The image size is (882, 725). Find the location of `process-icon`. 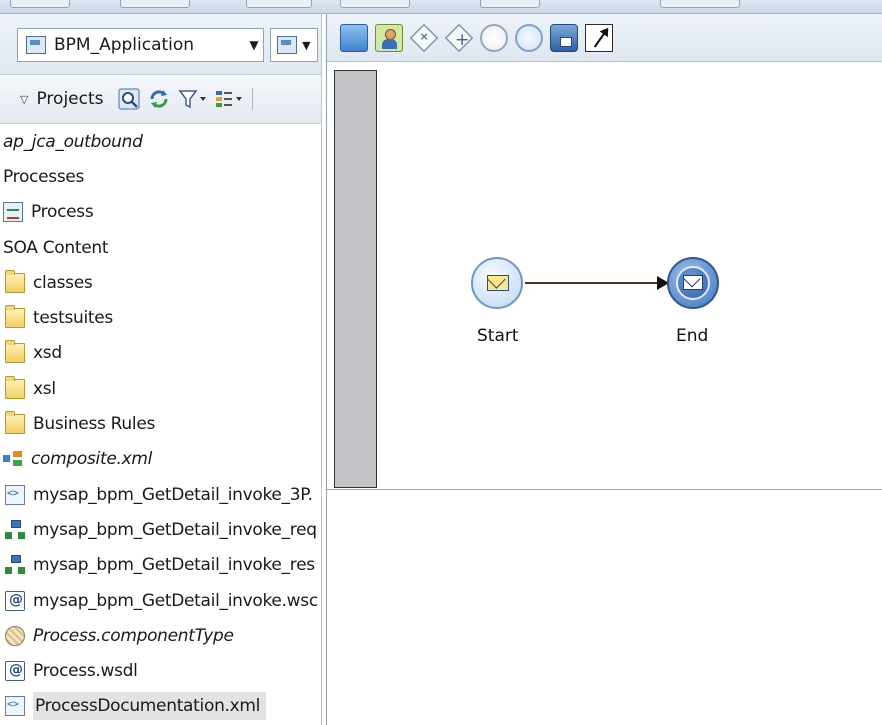

process-icon is located at coordinates (13, 212).